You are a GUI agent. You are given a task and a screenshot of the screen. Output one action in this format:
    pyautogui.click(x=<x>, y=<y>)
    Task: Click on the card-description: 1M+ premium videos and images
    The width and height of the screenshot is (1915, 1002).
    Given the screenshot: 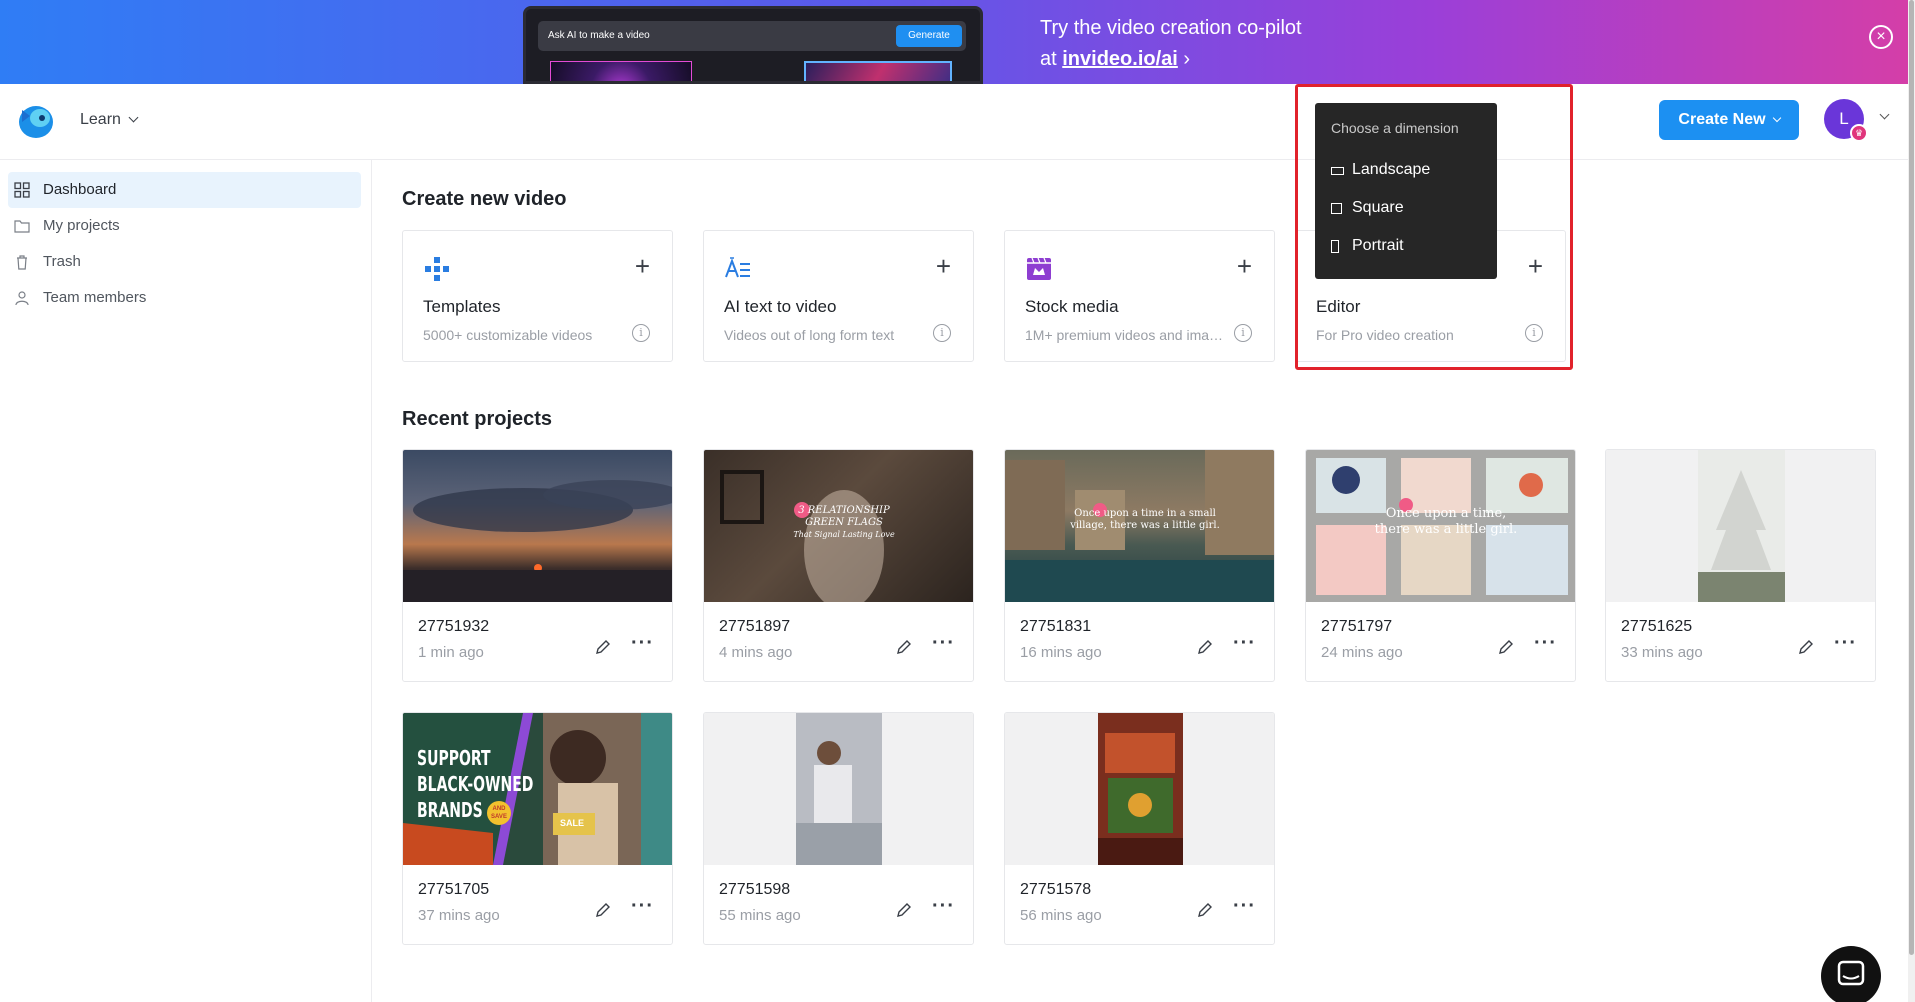 What is the action you would take?
    pyautogui.click(x=1125, y=335)
    